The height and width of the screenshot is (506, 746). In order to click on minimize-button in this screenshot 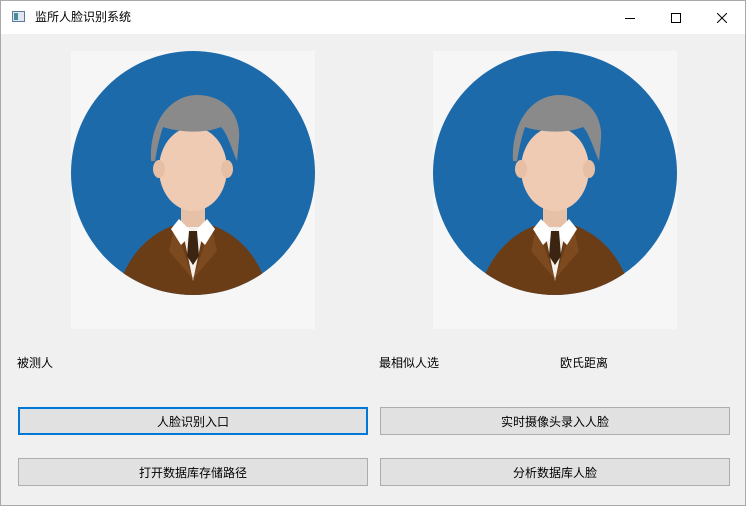, I will do `click(630, 17)`.